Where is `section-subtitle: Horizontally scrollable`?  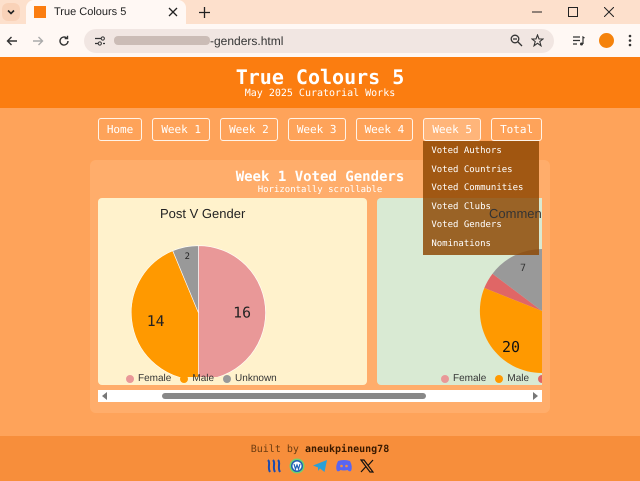
section-subtitle: Horizontally scrollable is located at coordinates (320, 190).